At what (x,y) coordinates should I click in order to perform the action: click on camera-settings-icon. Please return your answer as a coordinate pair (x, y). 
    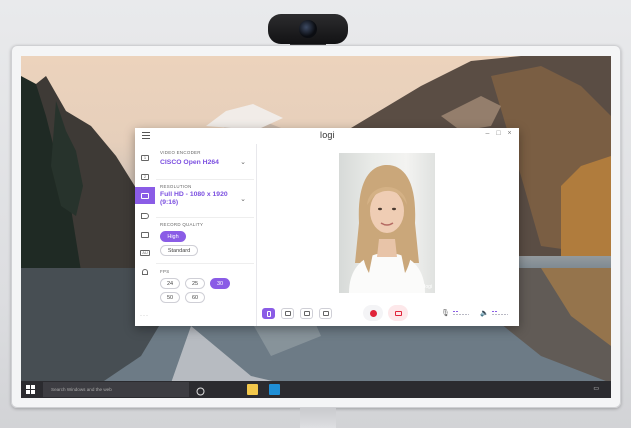
    Looking at the image, I should click on (145, 195).